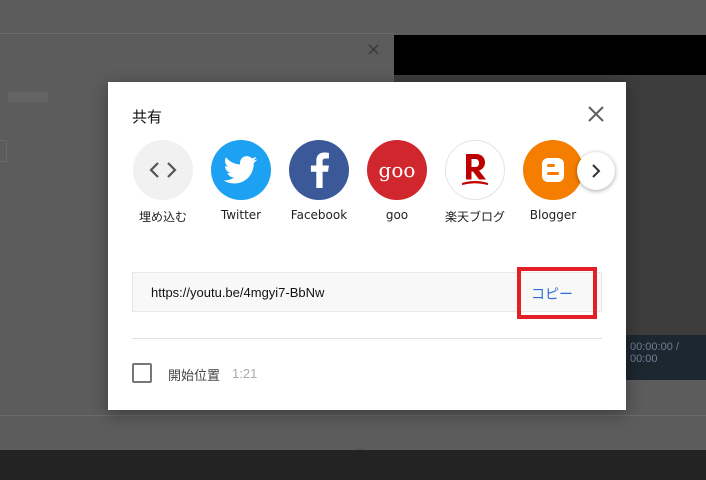 The height and width of the screenshot is (480, 706). Describe the element at coordinates (197, 33) in the screenshot. I see `background-divider` at that location.